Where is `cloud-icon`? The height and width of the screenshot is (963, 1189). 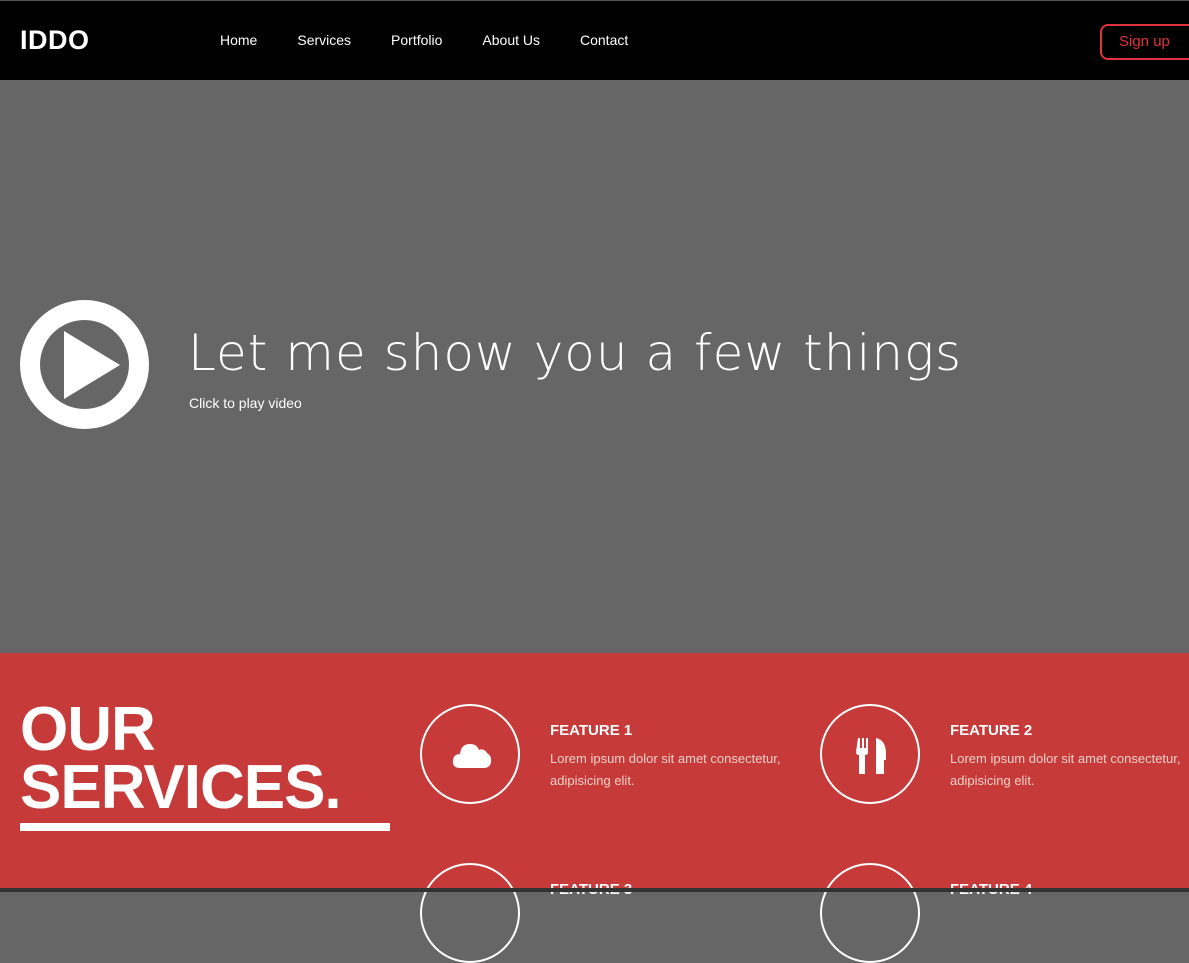 cloud-icon is located at coordinates (470, 754).